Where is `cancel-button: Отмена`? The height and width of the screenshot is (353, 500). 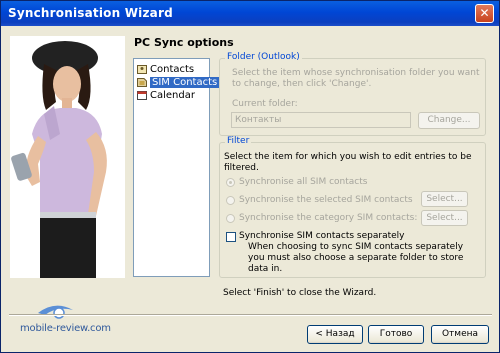 cancel-button: Отмена is located at coordinates (460, 334).